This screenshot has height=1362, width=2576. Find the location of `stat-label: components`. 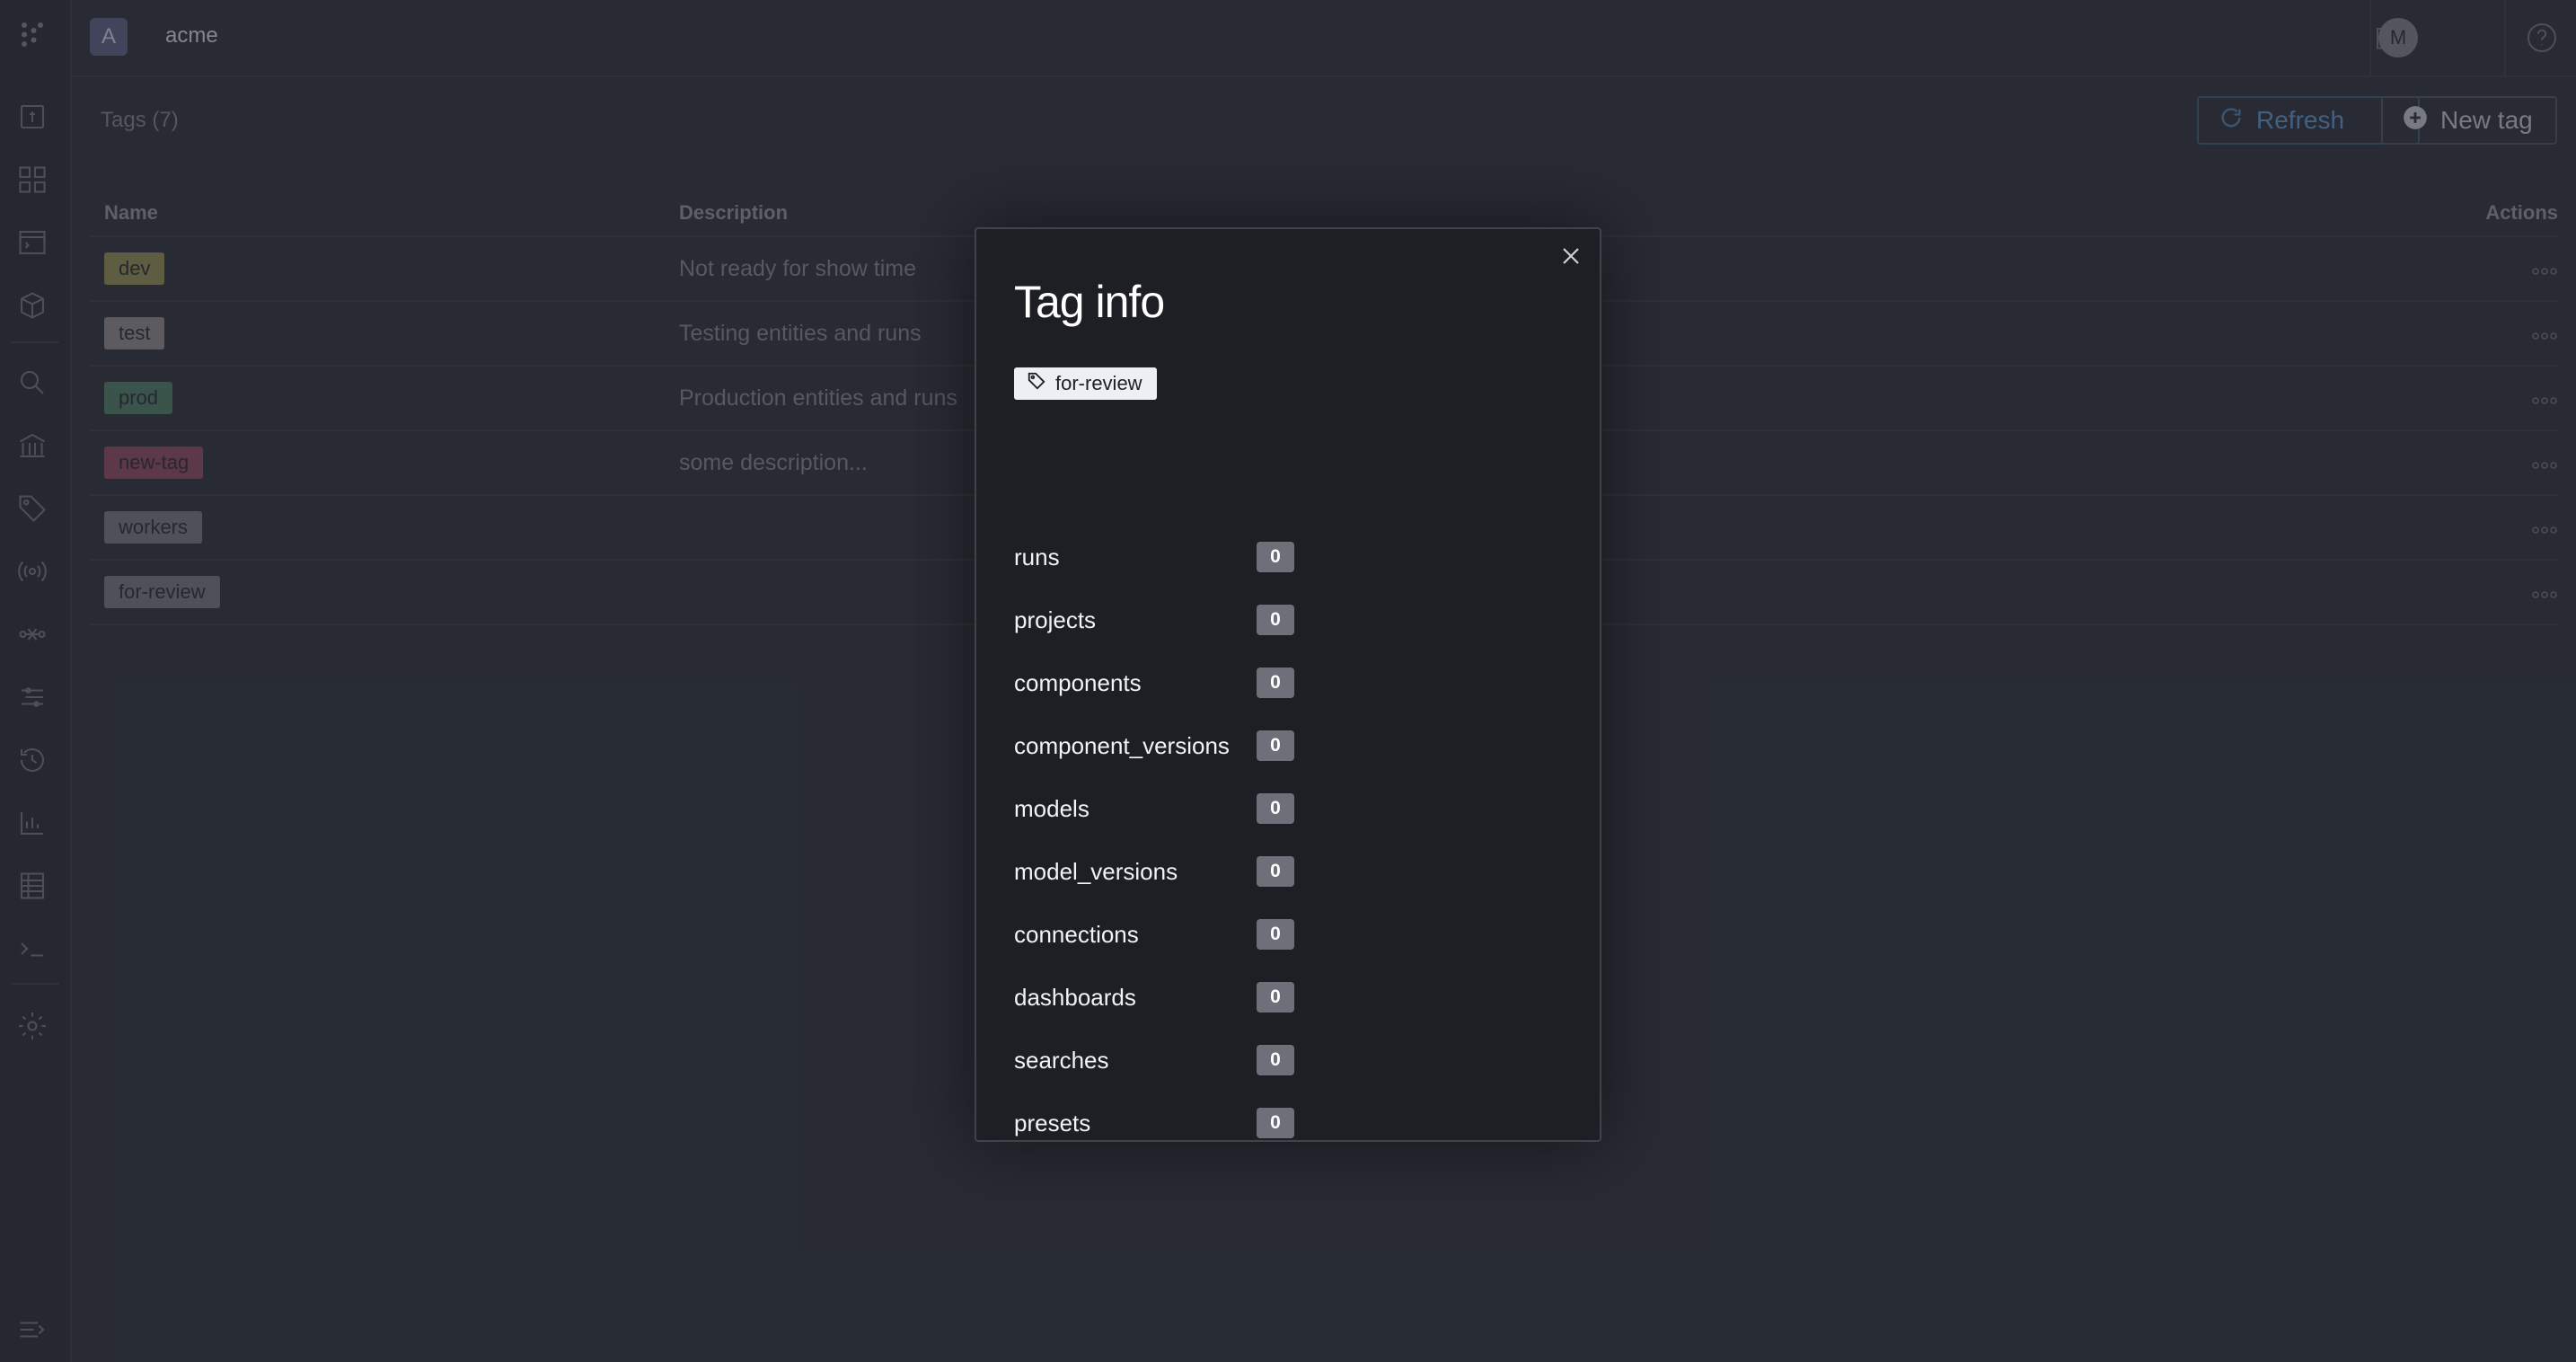

stat-label: components is located at coordinates (1078, 682).